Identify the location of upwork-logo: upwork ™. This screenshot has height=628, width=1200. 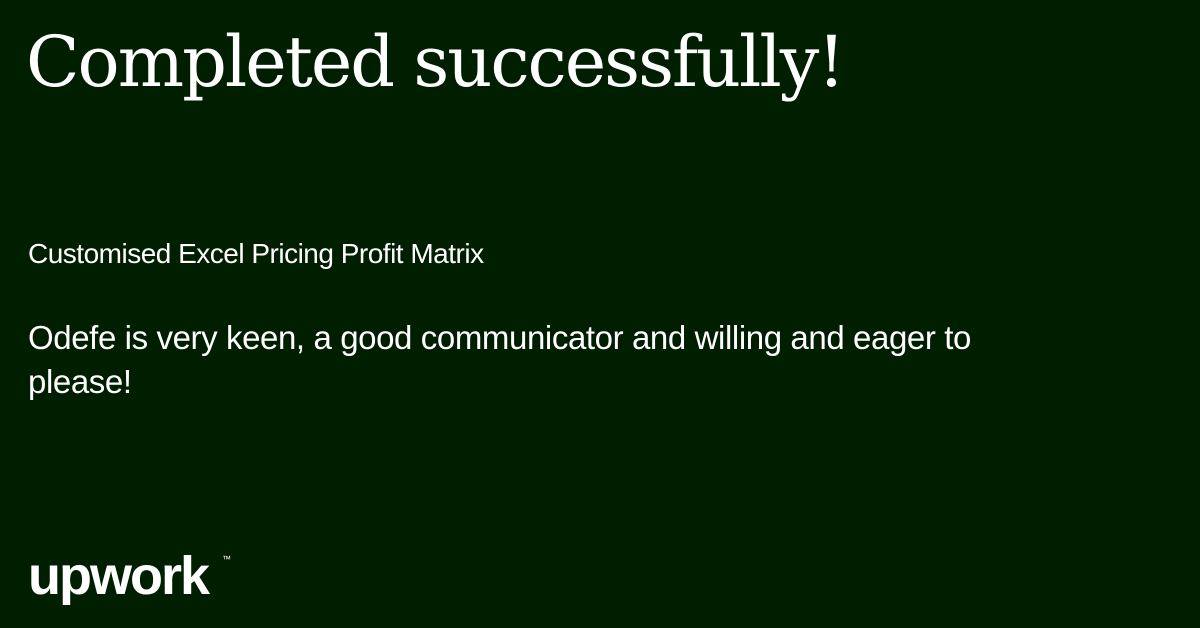
(129, 579).